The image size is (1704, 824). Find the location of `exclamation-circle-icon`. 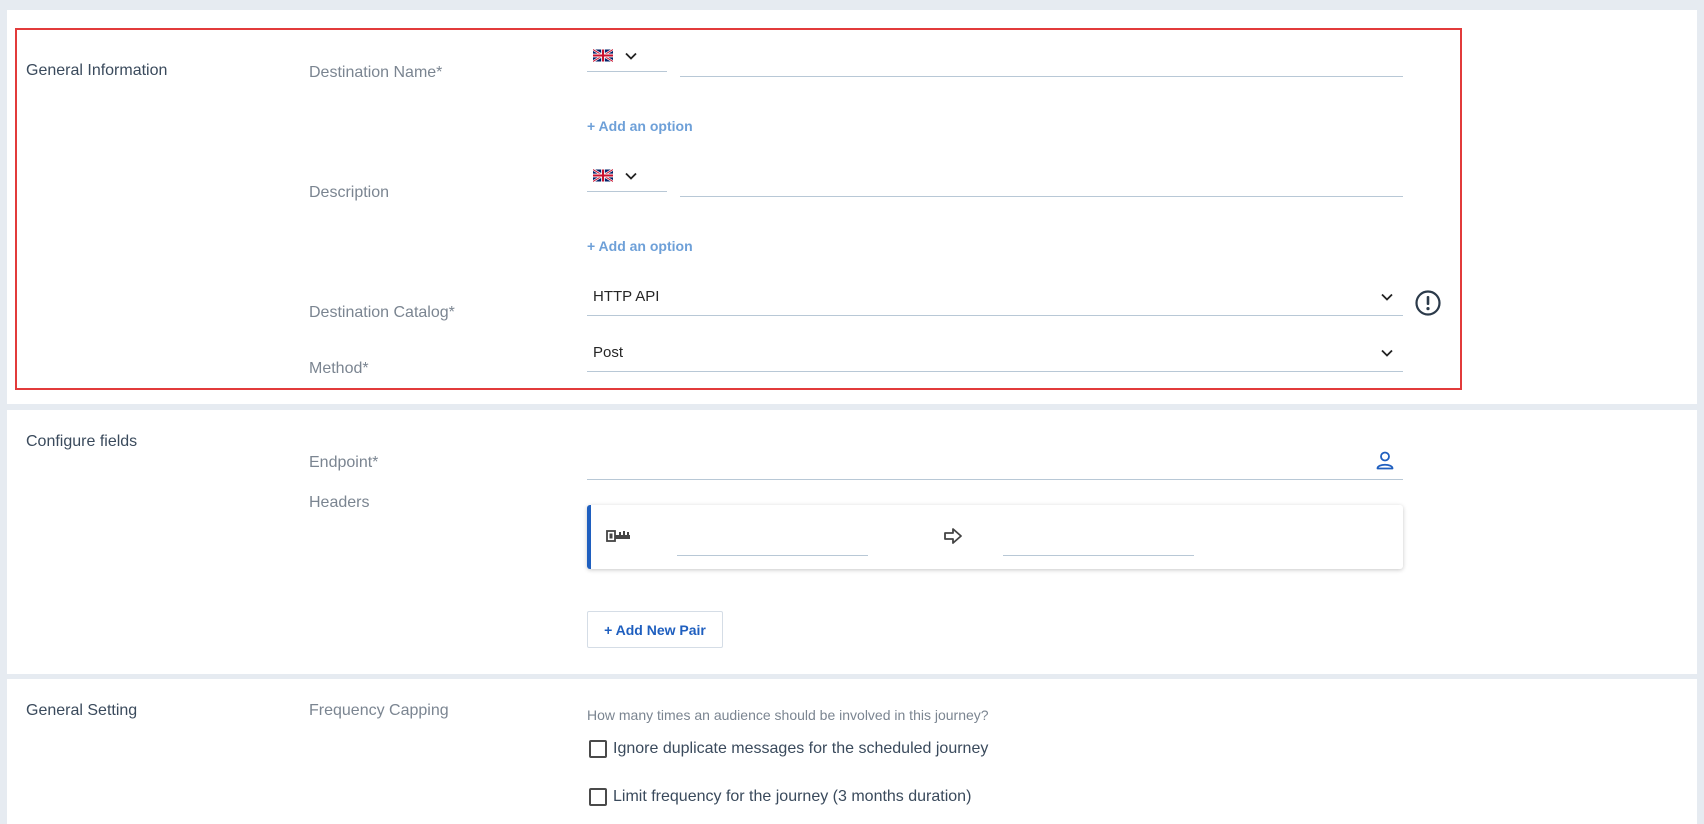

exclamation-circle-icon is located at coordinates (1428, 303).